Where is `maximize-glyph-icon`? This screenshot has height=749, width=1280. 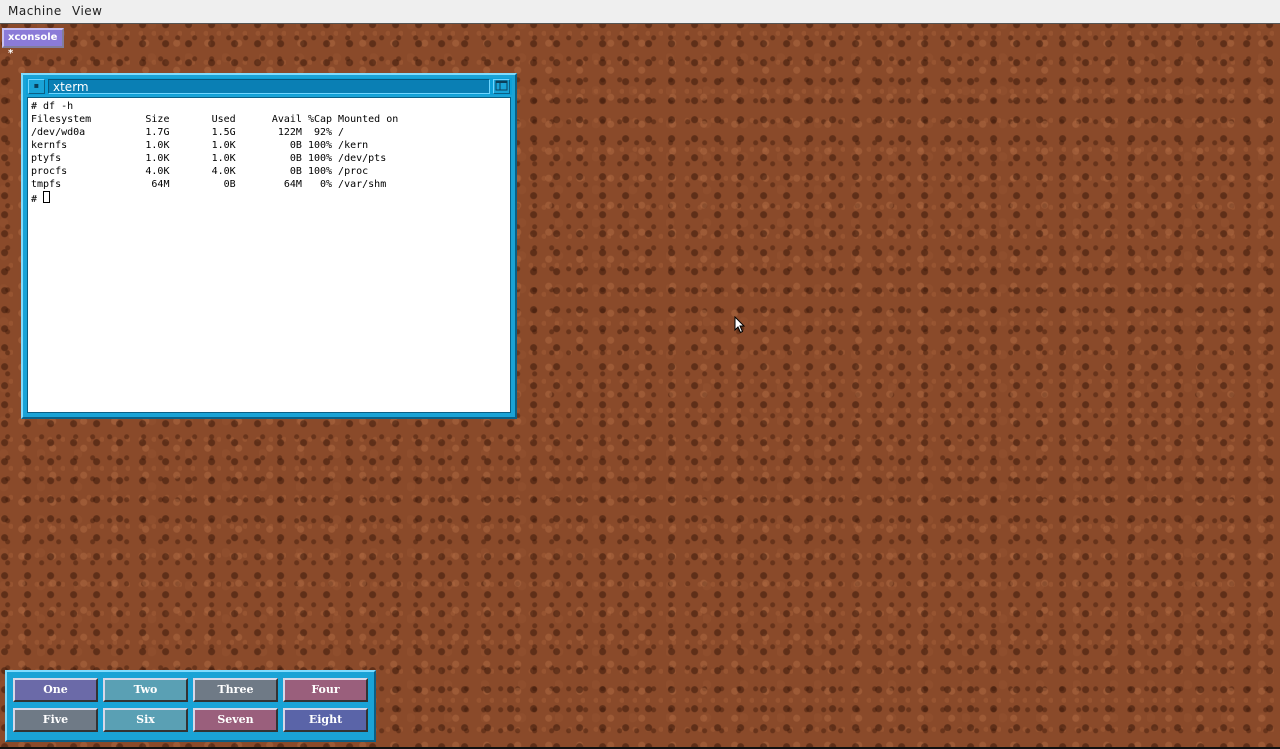
maximize-glyph-icon is located at coordinates (501, 85).